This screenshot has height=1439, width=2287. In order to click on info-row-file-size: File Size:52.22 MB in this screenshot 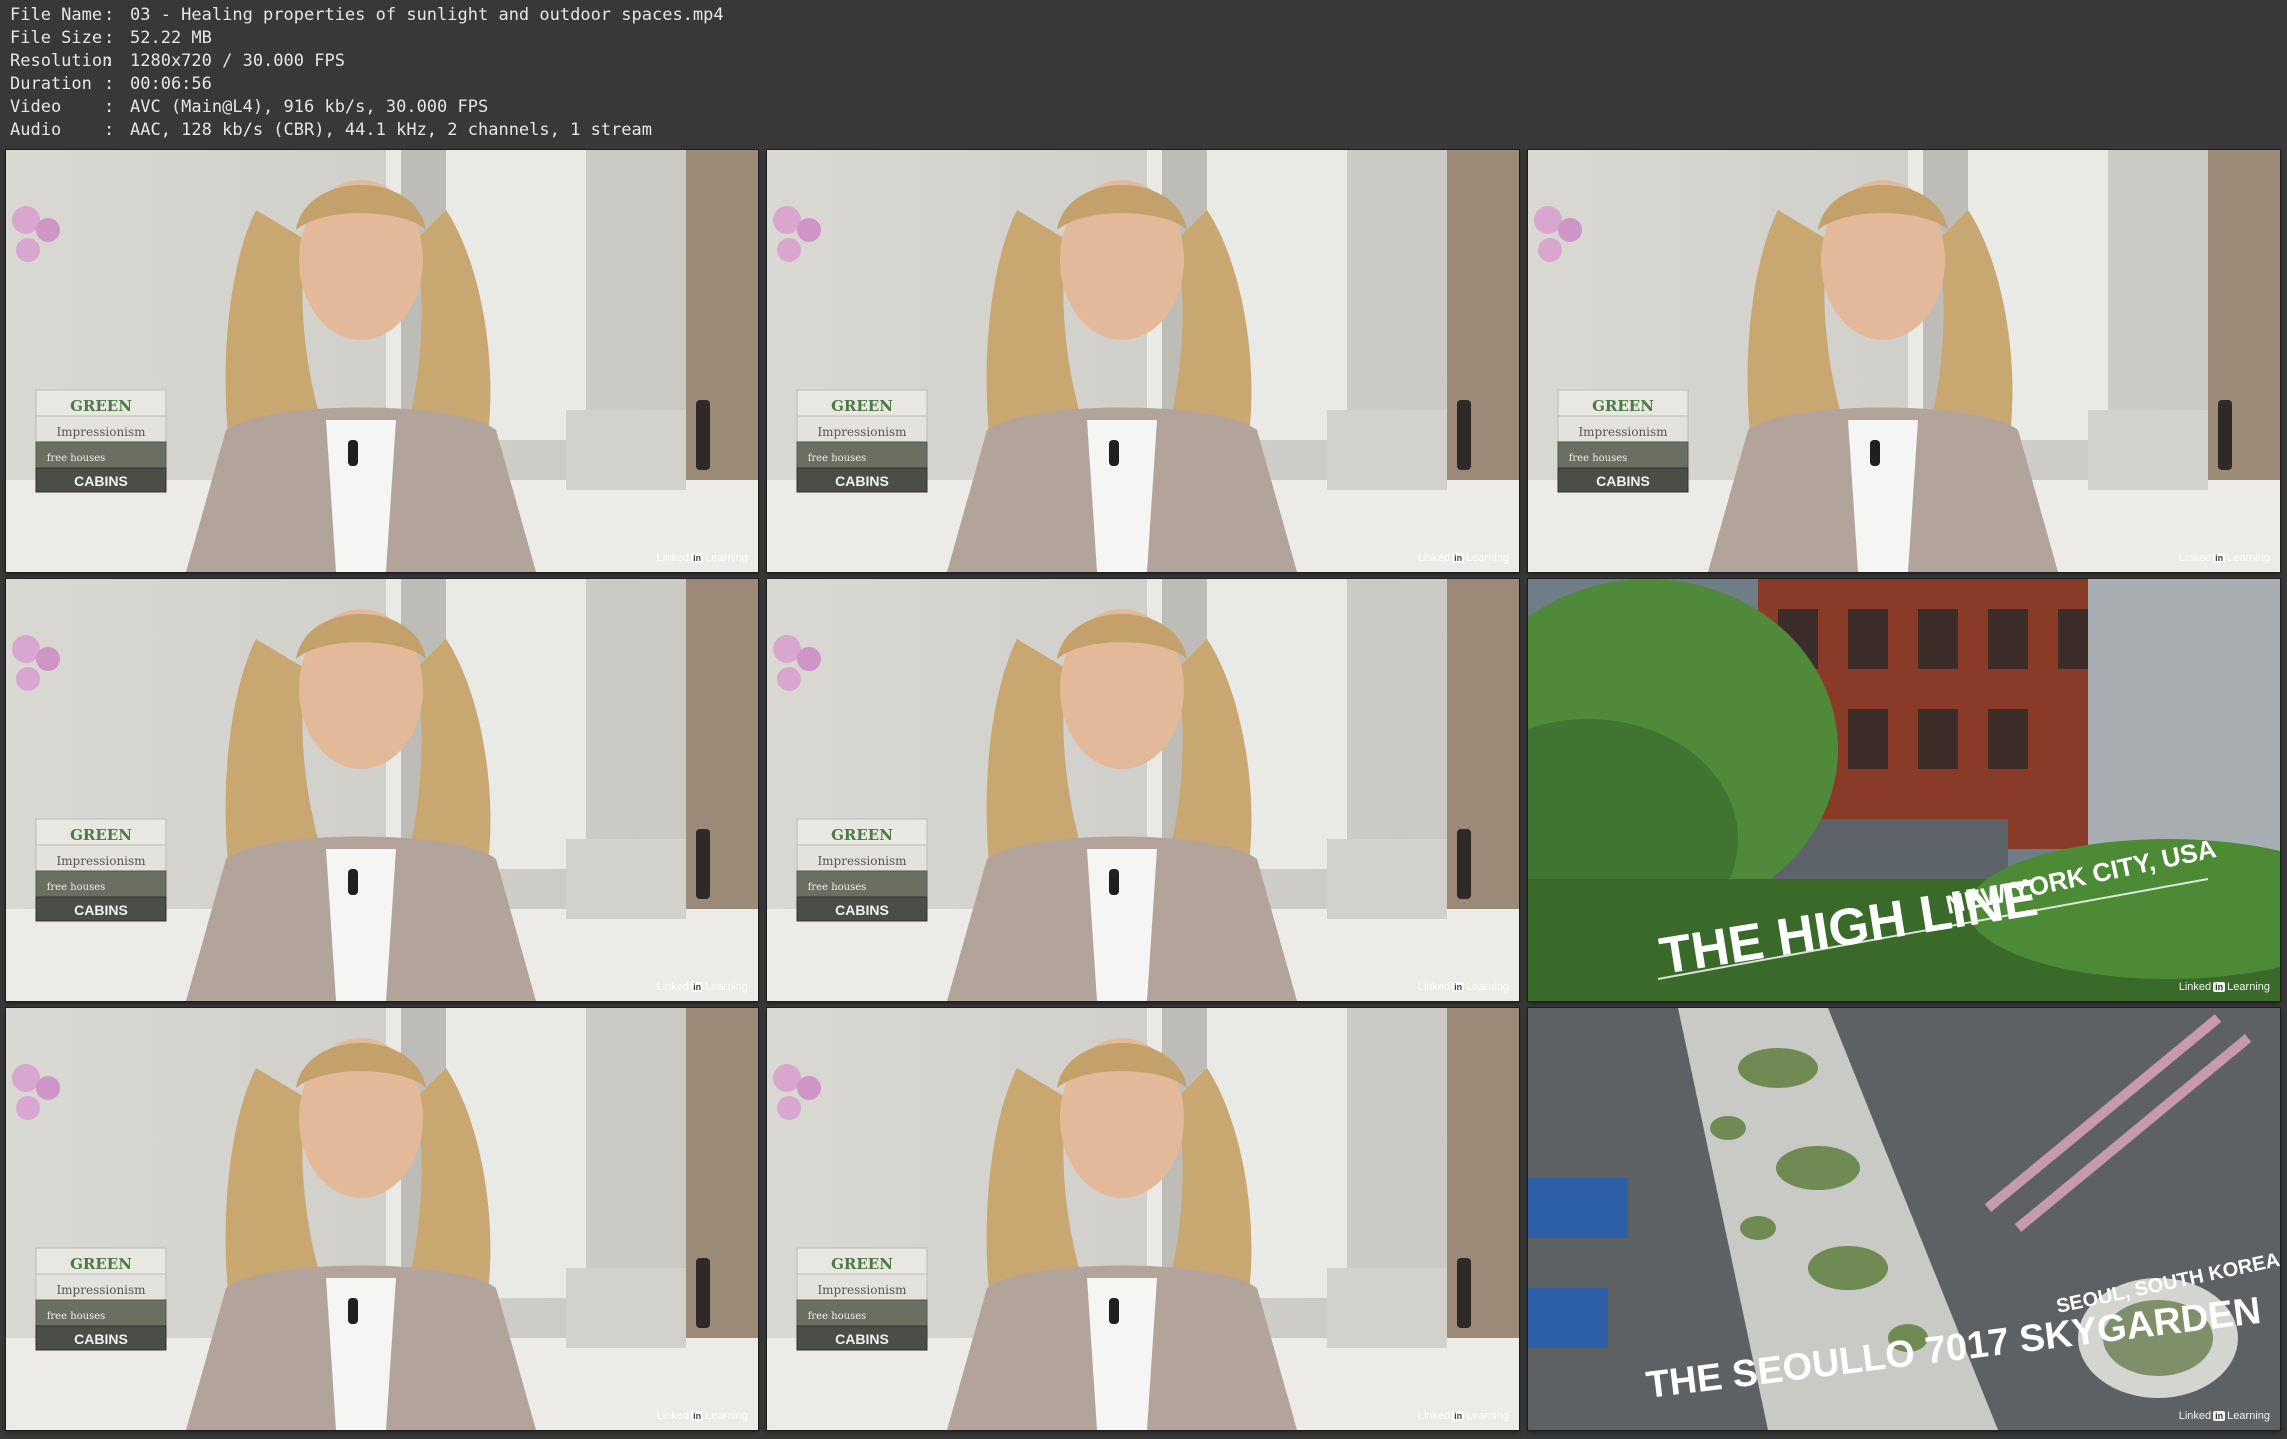, I will do `click(111, 38)`.